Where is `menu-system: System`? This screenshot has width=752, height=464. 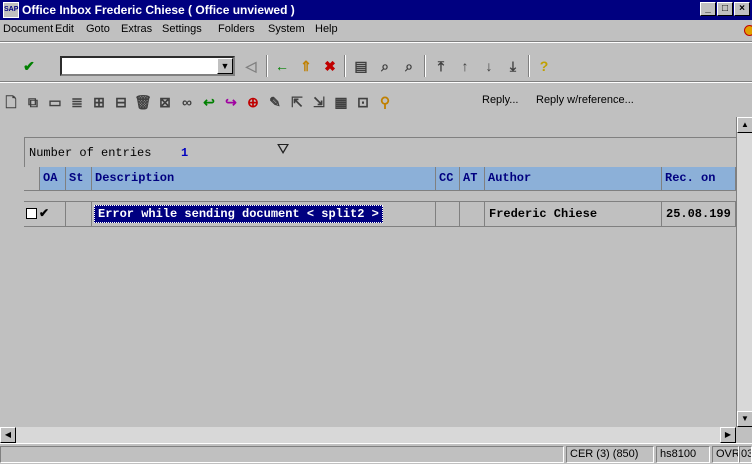
menu-system: System is located at coordinates (286, 29).